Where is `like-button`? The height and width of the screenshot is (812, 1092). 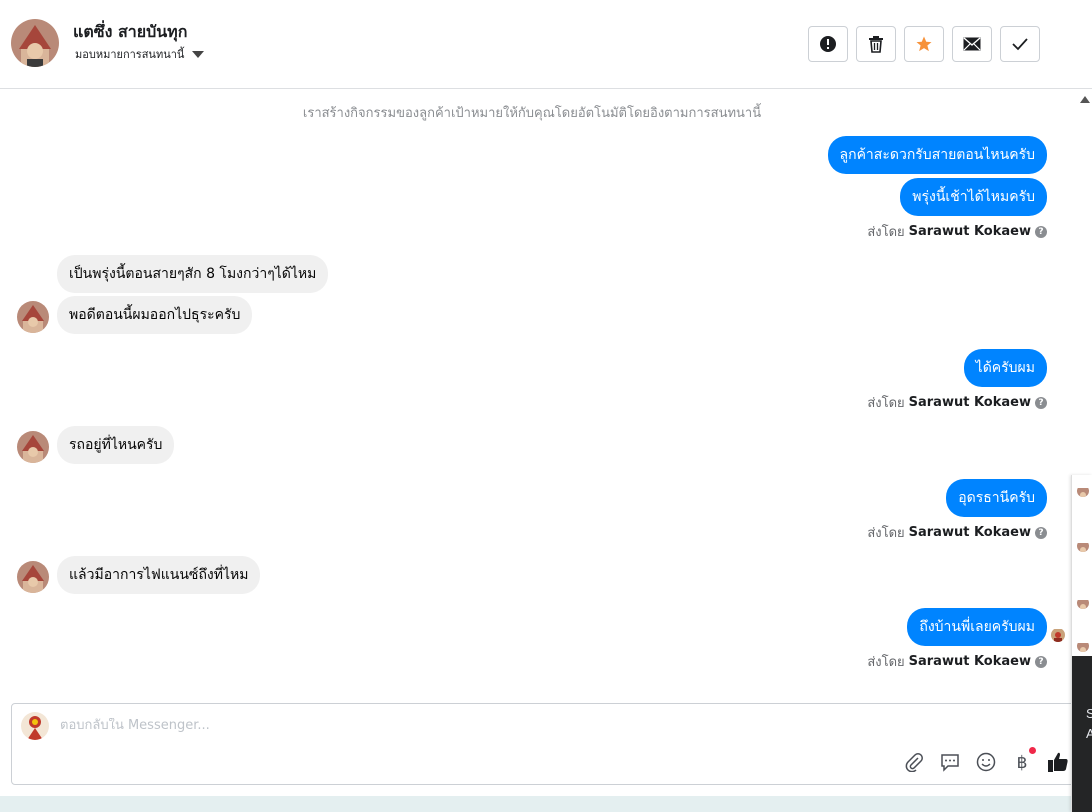 like-button is located at coordinates (1058, 762).